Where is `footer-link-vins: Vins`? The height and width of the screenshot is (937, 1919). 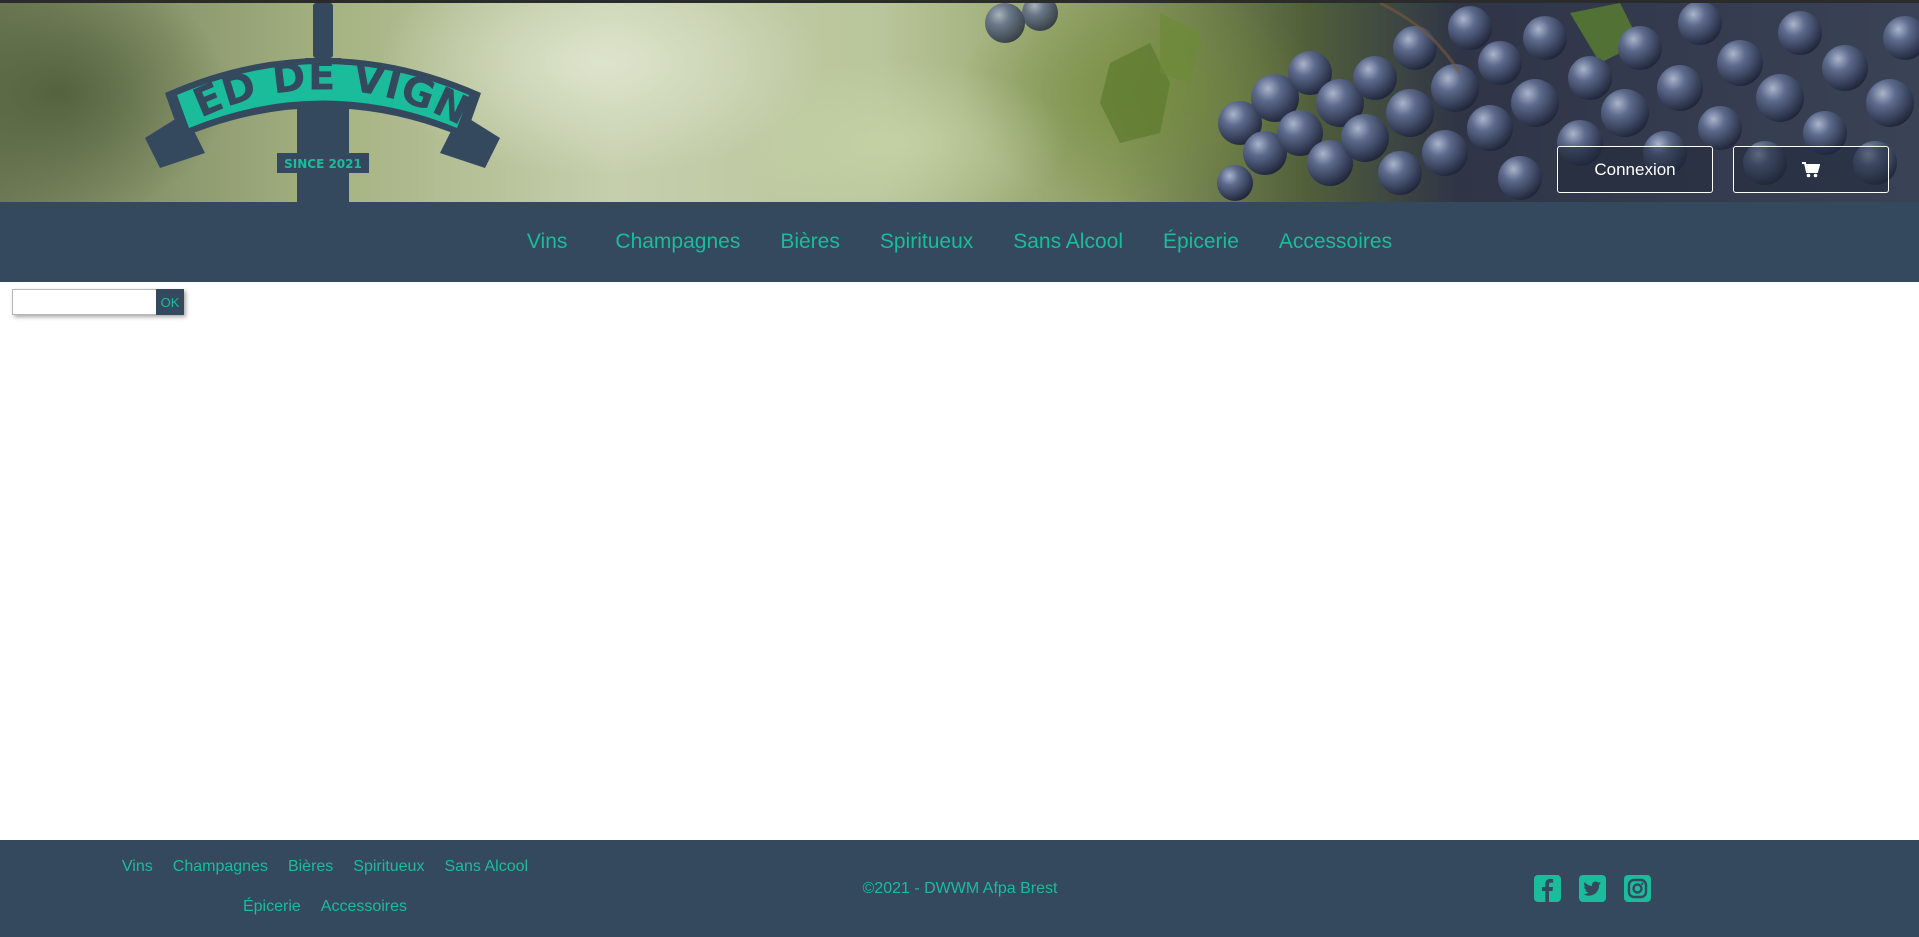
footer-link-vins: Vins is located at coordinates (137, 867).